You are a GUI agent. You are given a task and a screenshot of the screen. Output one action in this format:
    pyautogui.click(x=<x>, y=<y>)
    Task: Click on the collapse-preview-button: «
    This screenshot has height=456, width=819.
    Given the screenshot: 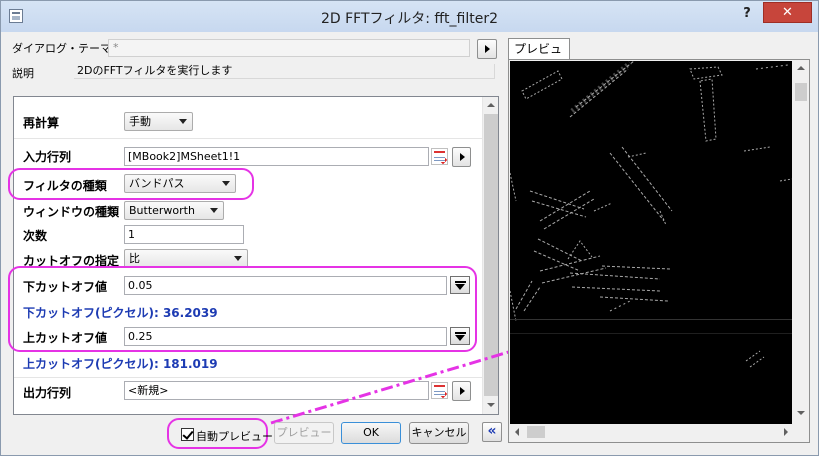 What is the action you would take?
    pyautogui.click(x=492, y=432)
    